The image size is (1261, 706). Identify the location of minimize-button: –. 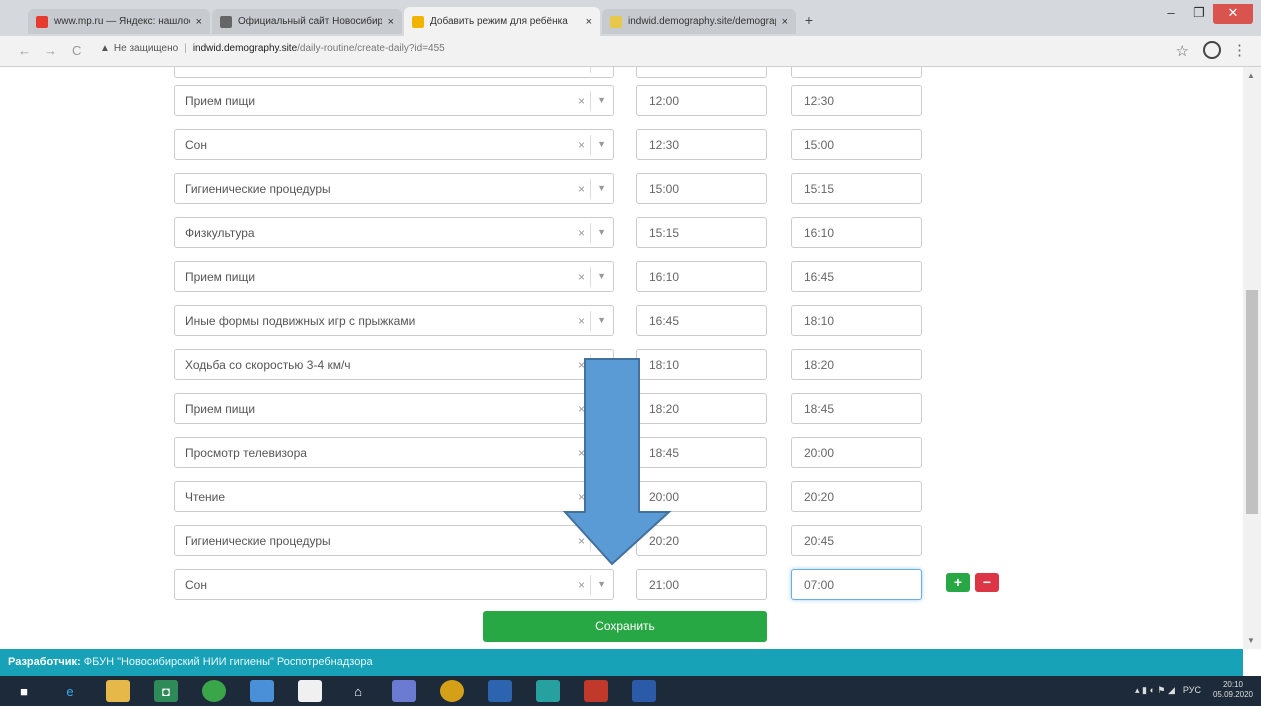
(1171, 14).